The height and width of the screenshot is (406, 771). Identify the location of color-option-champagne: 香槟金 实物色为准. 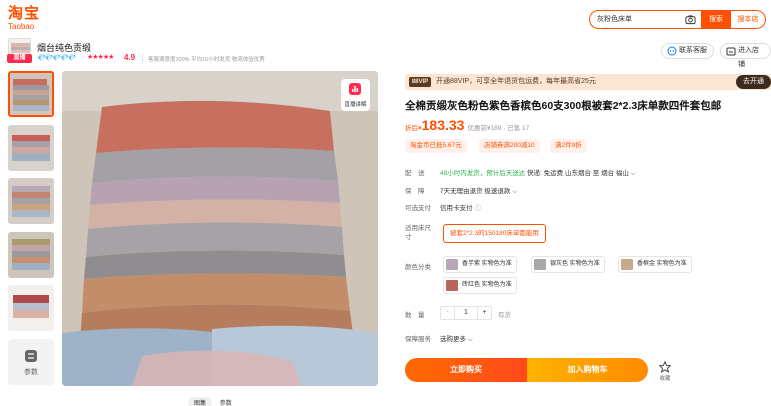
(655, 264).